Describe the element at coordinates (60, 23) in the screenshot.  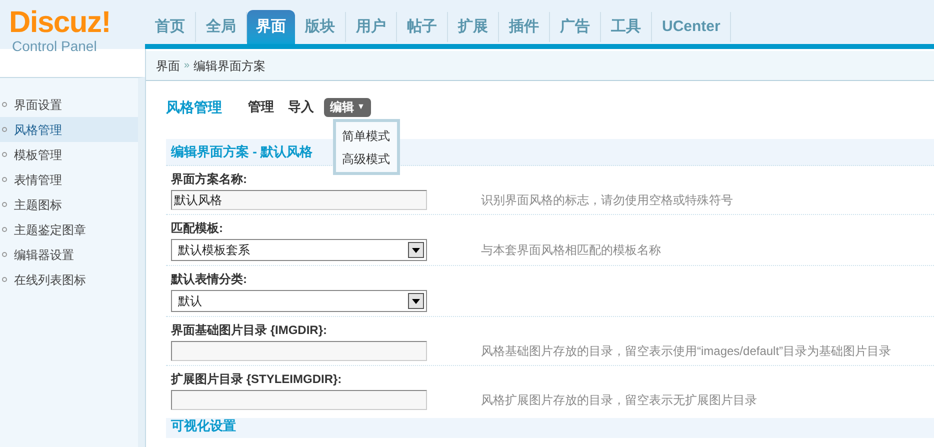
I see `logo-text: Discuz!` at that location.